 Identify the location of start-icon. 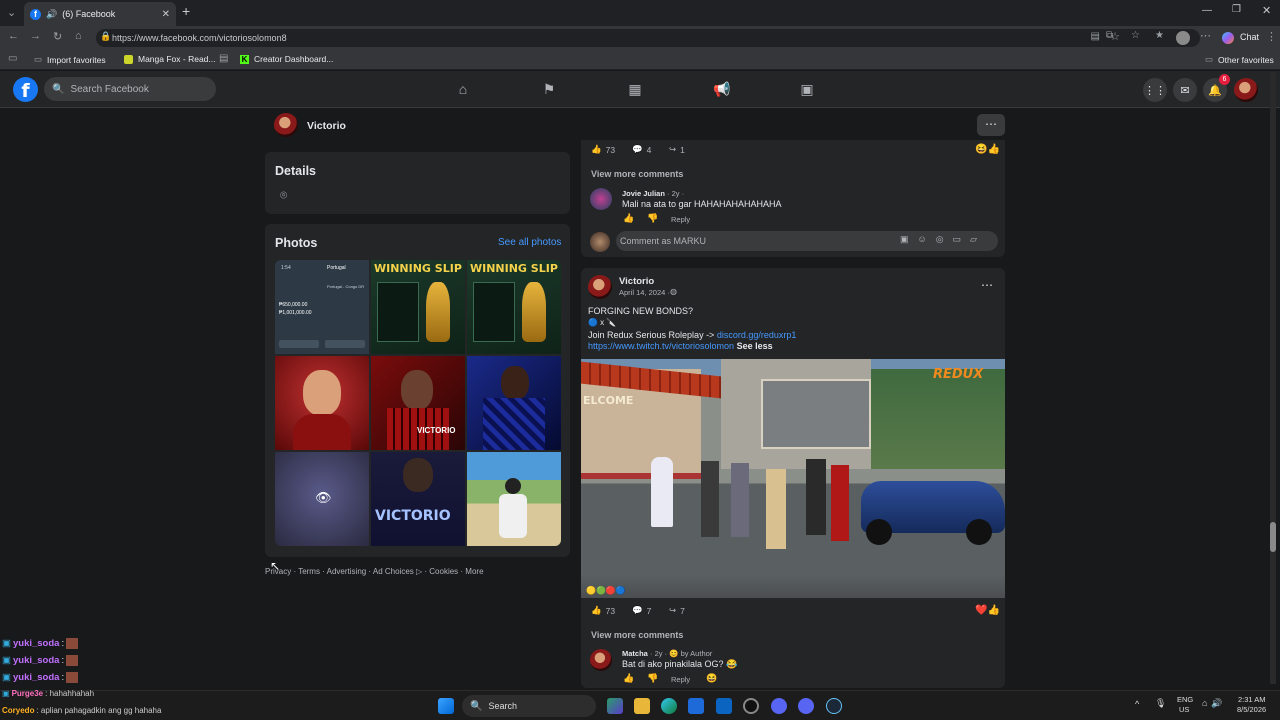
(446, 706).